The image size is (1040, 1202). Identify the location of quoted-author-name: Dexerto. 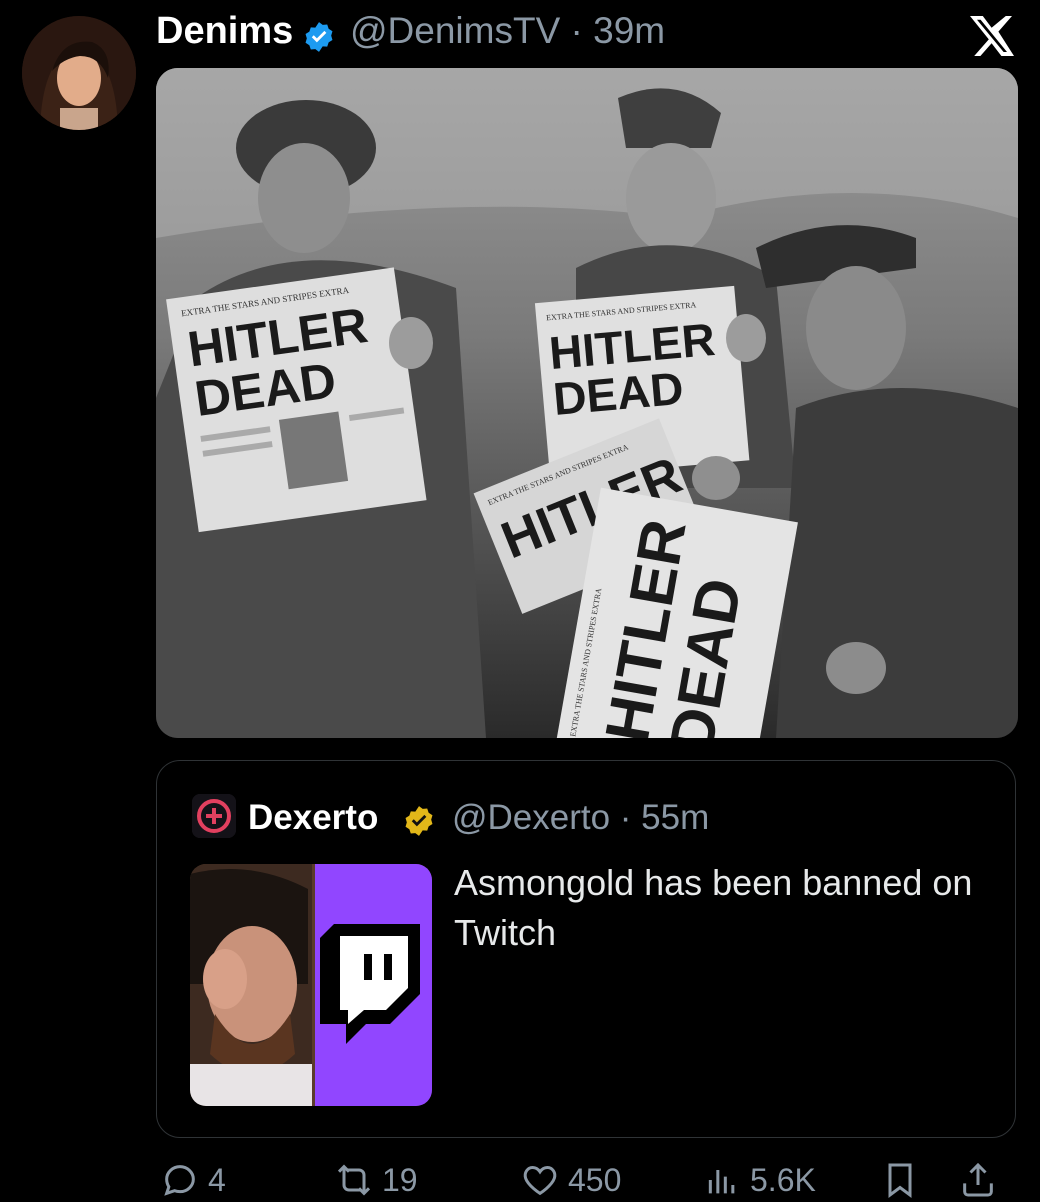
(313, 818).